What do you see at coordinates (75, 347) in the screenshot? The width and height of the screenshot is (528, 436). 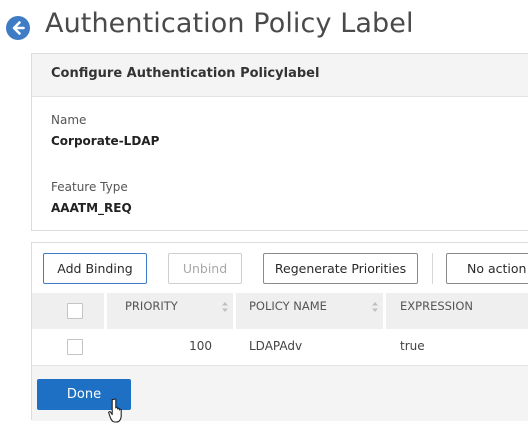 I see `row-checkbox` at bounding box center [75, 347].